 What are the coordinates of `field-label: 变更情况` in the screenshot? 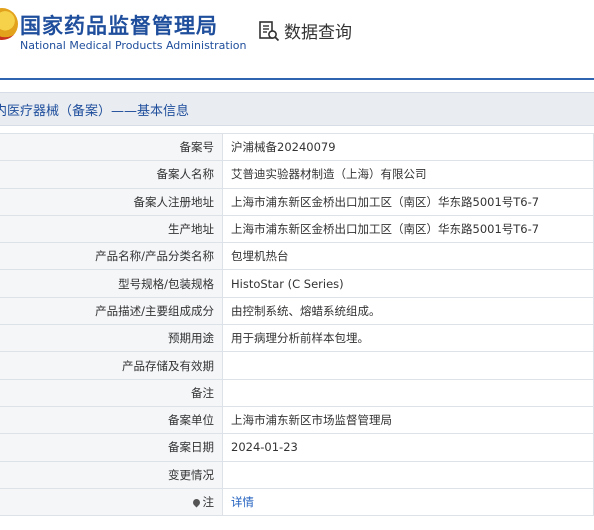 It's located at (111, 474).